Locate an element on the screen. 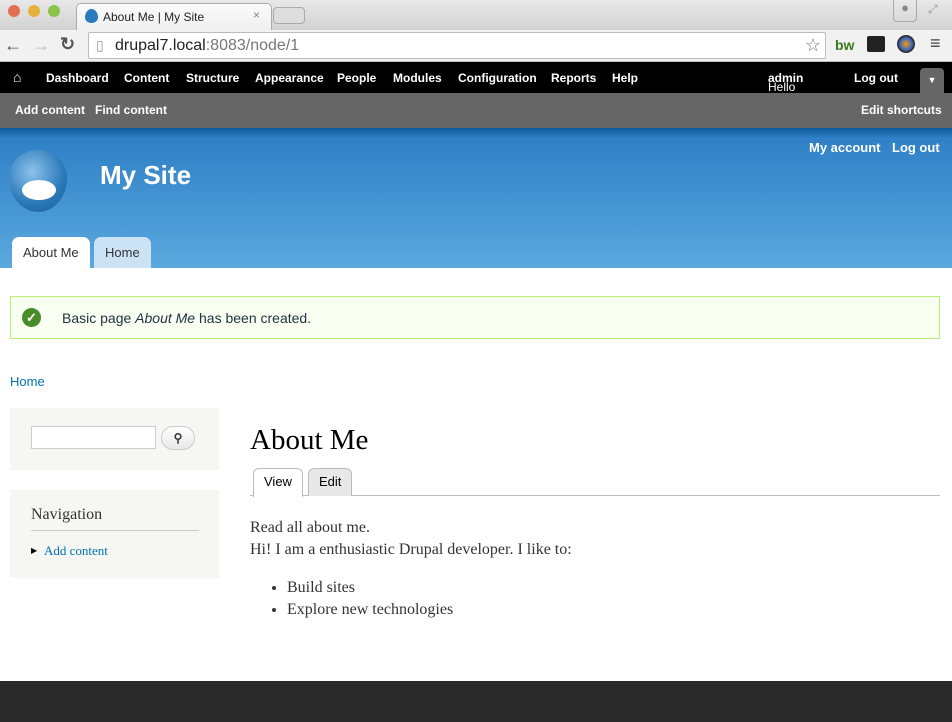 The width and height of the screenshot is (952, 722). bw-extension-icon: bw is located at coordinates (844, 45).